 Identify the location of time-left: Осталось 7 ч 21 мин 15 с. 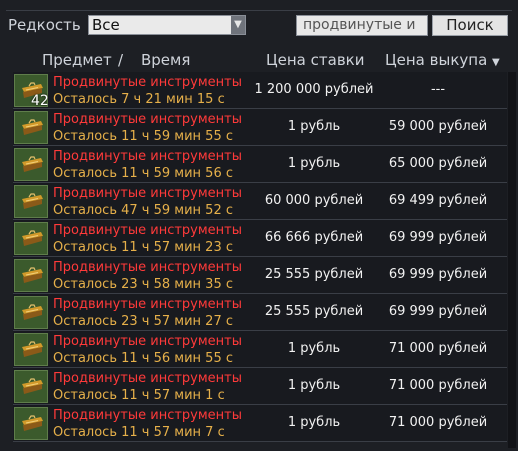
(139, 99).